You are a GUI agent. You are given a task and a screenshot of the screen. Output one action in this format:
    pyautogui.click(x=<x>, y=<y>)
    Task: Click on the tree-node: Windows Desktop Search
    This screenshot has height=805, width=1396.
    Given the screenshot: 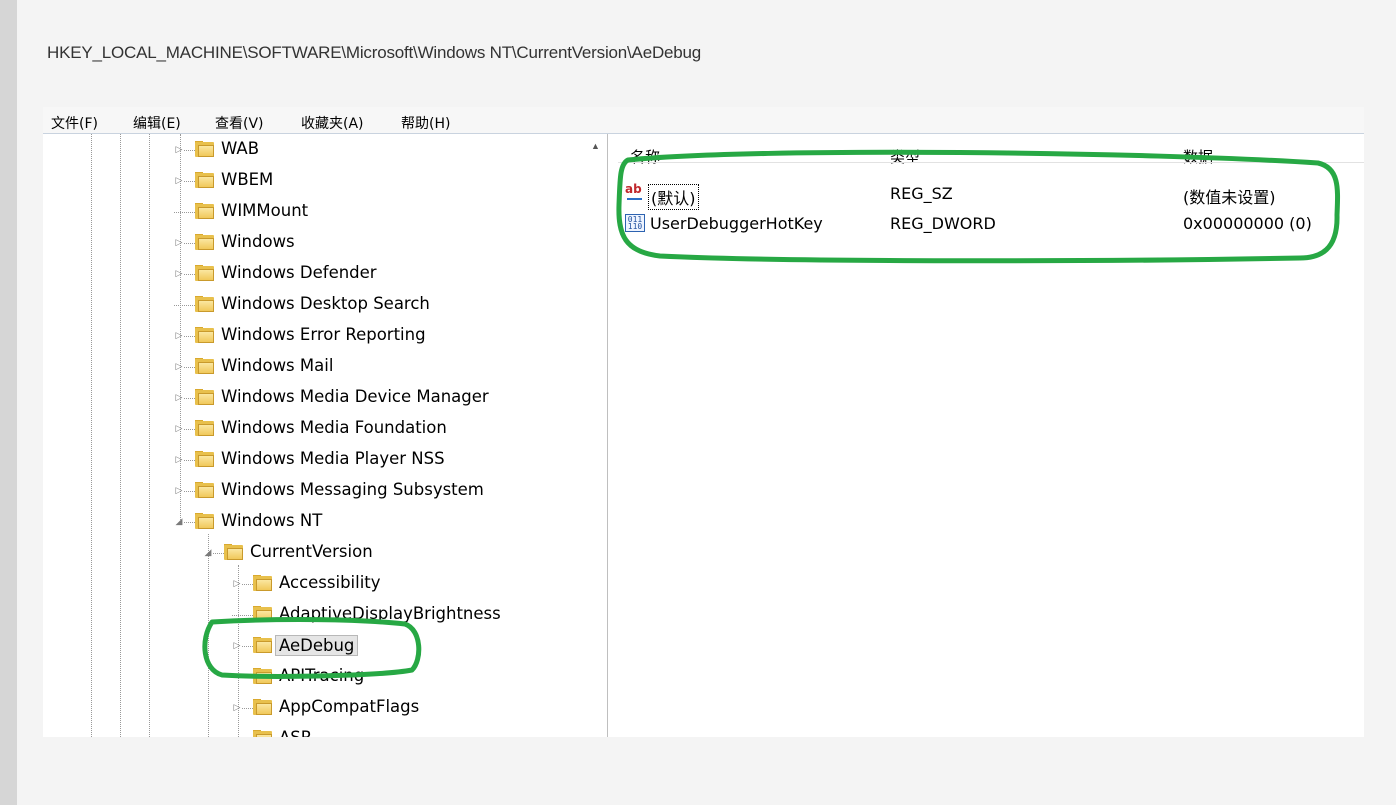 What is the action you would take?
    pyautogui.click(x=323, y=305)
    